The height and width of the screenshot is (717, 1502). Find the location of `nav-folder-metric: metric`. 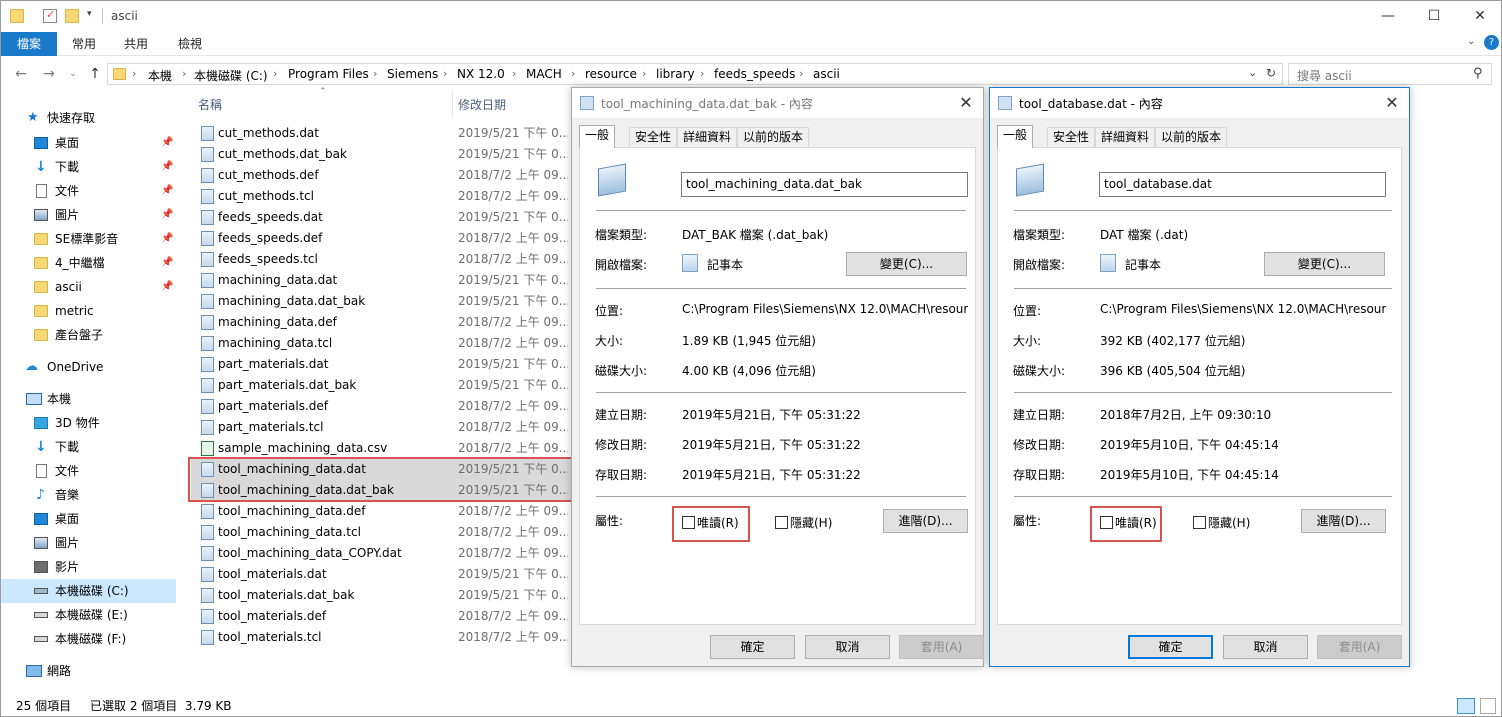

nav-folder-metric: metric is located at coordinates (88, 311).